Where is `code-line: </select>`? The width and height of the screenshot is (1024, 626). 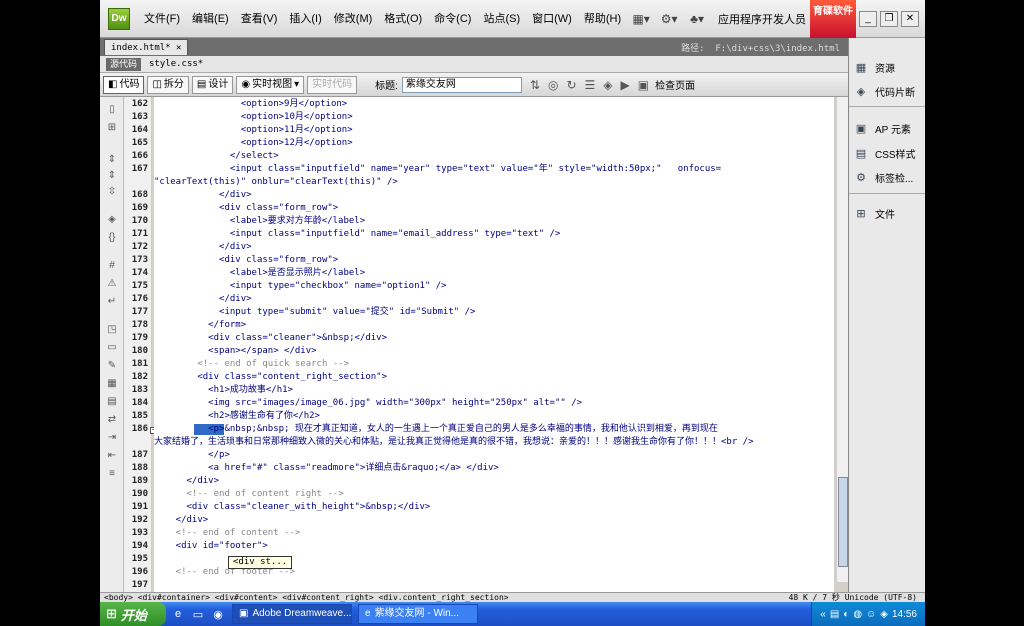 code-line: </select> is located at coordinates (216, 156).